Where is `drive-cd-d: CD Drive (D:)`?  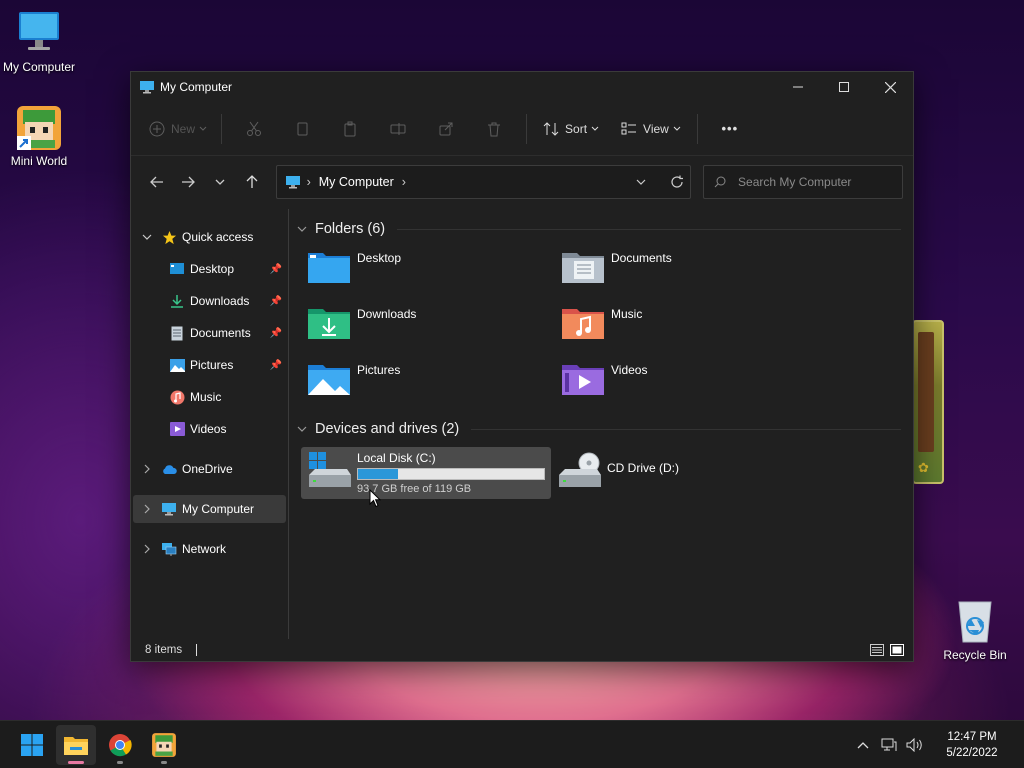 drive-cd-d: CD Drive (D:) is located at coordinates (676, 473).